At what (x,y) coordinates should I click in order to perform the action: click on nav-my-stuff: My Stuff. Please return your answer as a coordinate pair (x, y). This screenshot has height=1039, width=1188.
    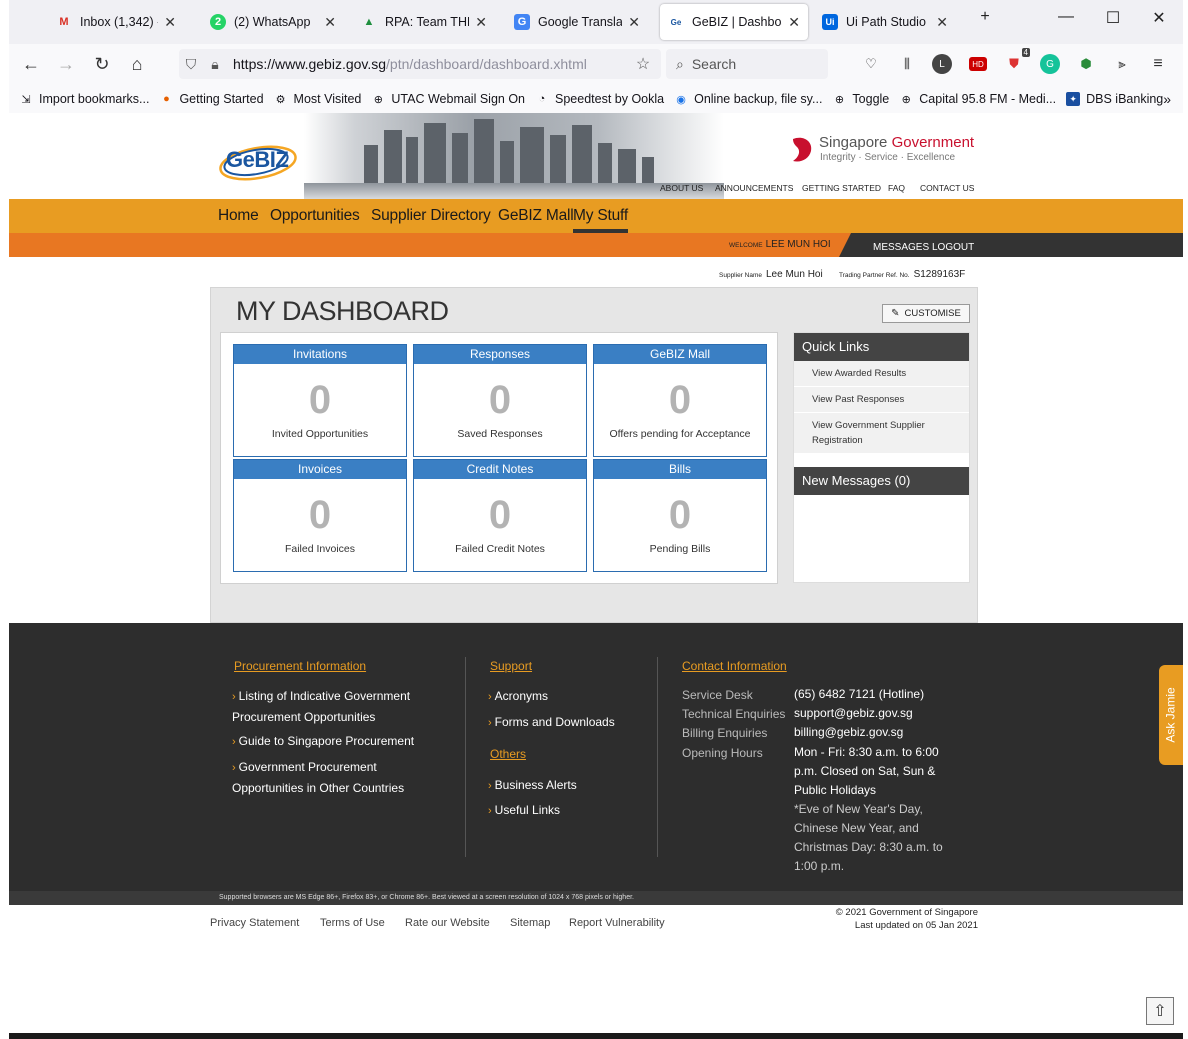
    Looking at the image, I should click on (600, 220).